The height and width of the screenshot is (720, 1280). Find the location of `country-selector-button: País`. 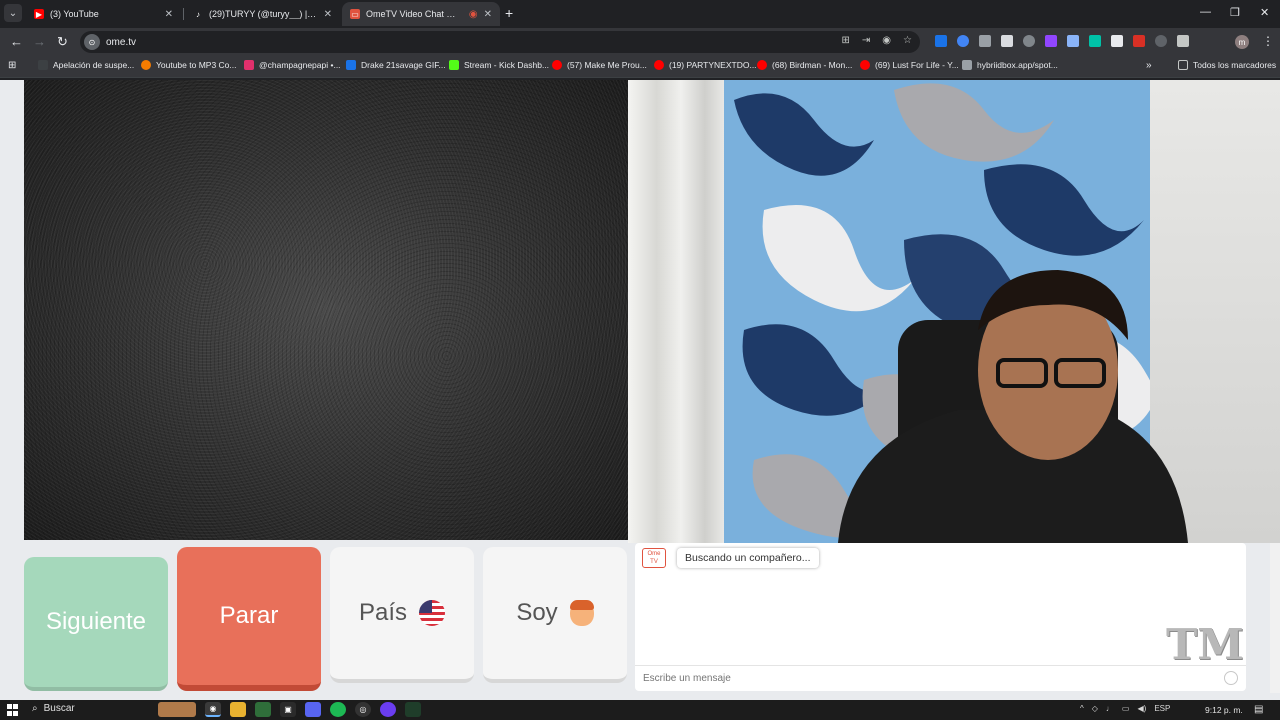

country-selector-button: País is located at coordinates (402, 615).